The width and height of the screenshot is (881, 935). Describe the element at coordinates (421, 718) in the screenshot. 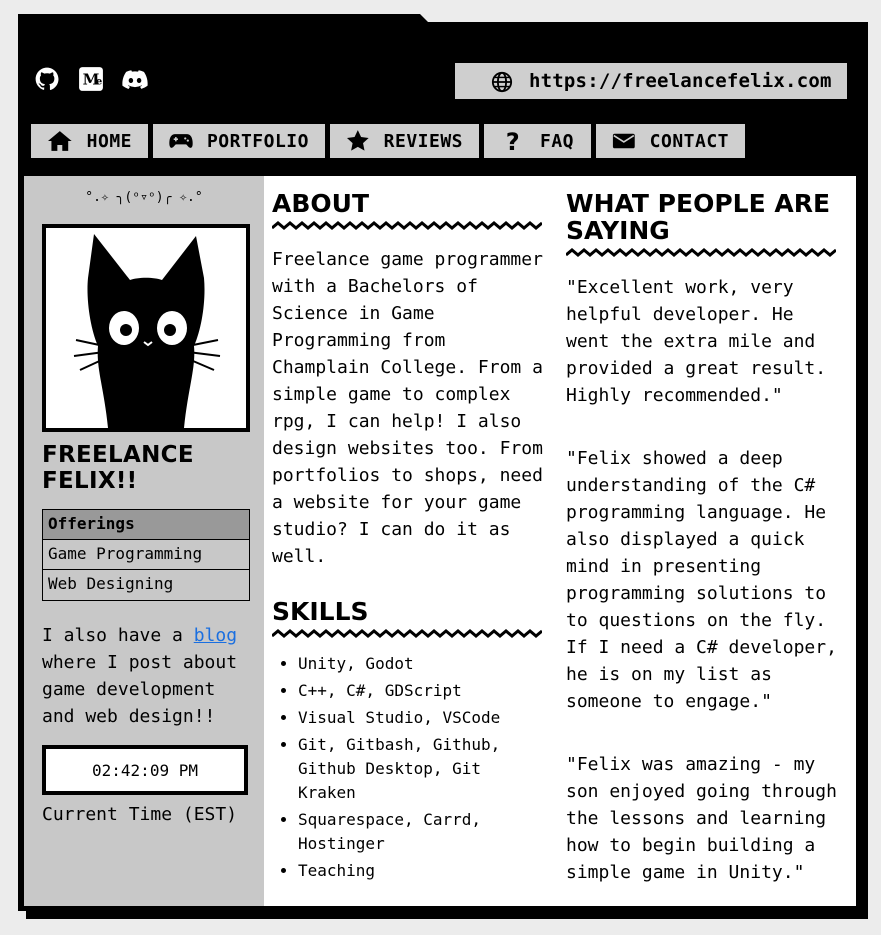

I see `skill-item: Visual Studio, VSCode` at that location.